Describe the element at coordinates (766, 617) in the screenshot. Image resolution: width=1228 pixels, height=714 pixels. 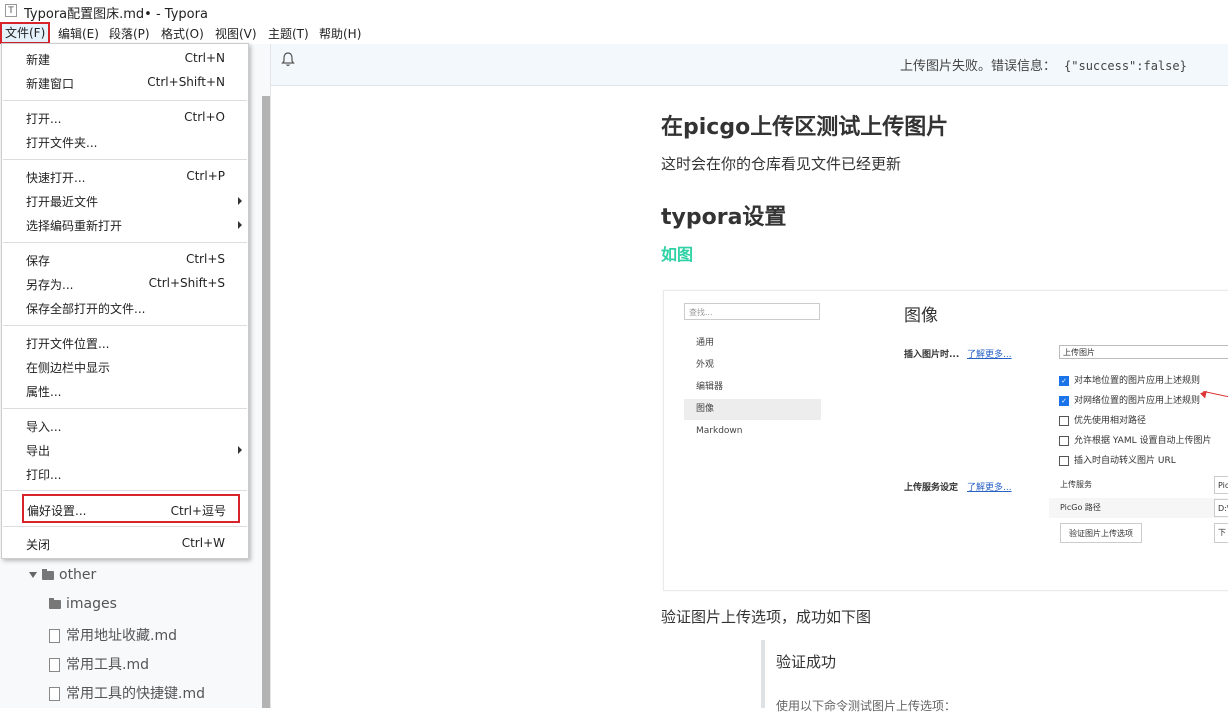
I see `paragraph-verify-success: 验证图片上传选项，成功如下图` at that location.